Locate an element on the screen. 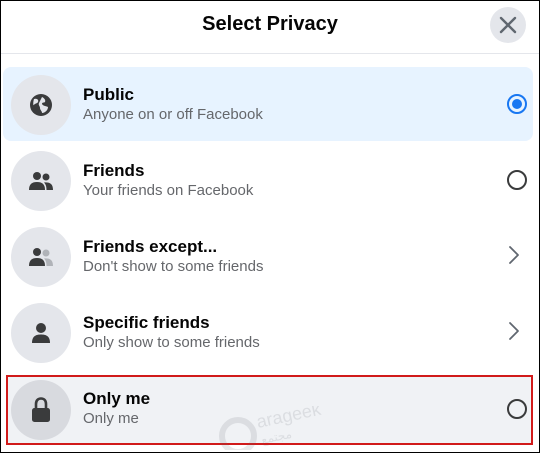 The width and height of the screenshot is (540, 453). option-label: Public is located at coordinates (109, 94).